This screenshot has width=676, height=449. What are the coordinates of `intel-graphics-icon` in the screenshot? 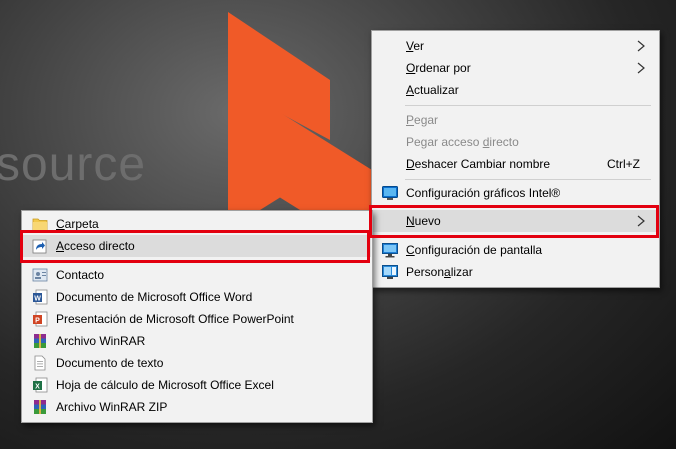 It's located at (390, 193).